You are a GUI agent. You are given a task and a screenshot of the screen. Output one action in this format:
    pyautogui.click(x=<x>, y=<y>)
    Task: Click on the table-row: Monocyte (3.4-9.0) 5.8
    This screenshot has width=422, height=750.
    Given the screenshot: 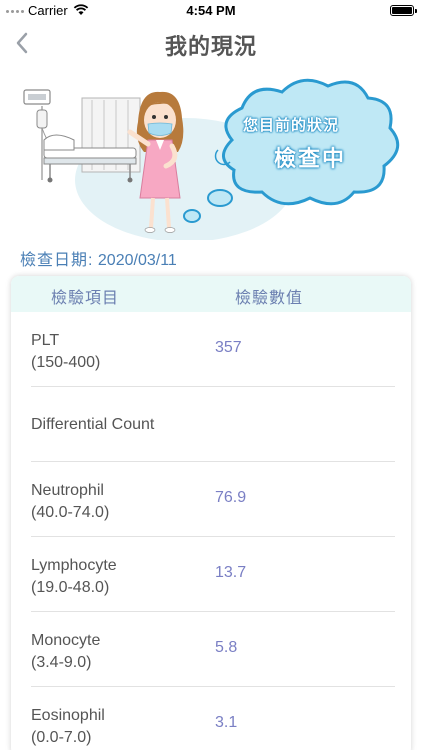 What is the action you would take?
    pyautogui.click(x=213, y=649)
    